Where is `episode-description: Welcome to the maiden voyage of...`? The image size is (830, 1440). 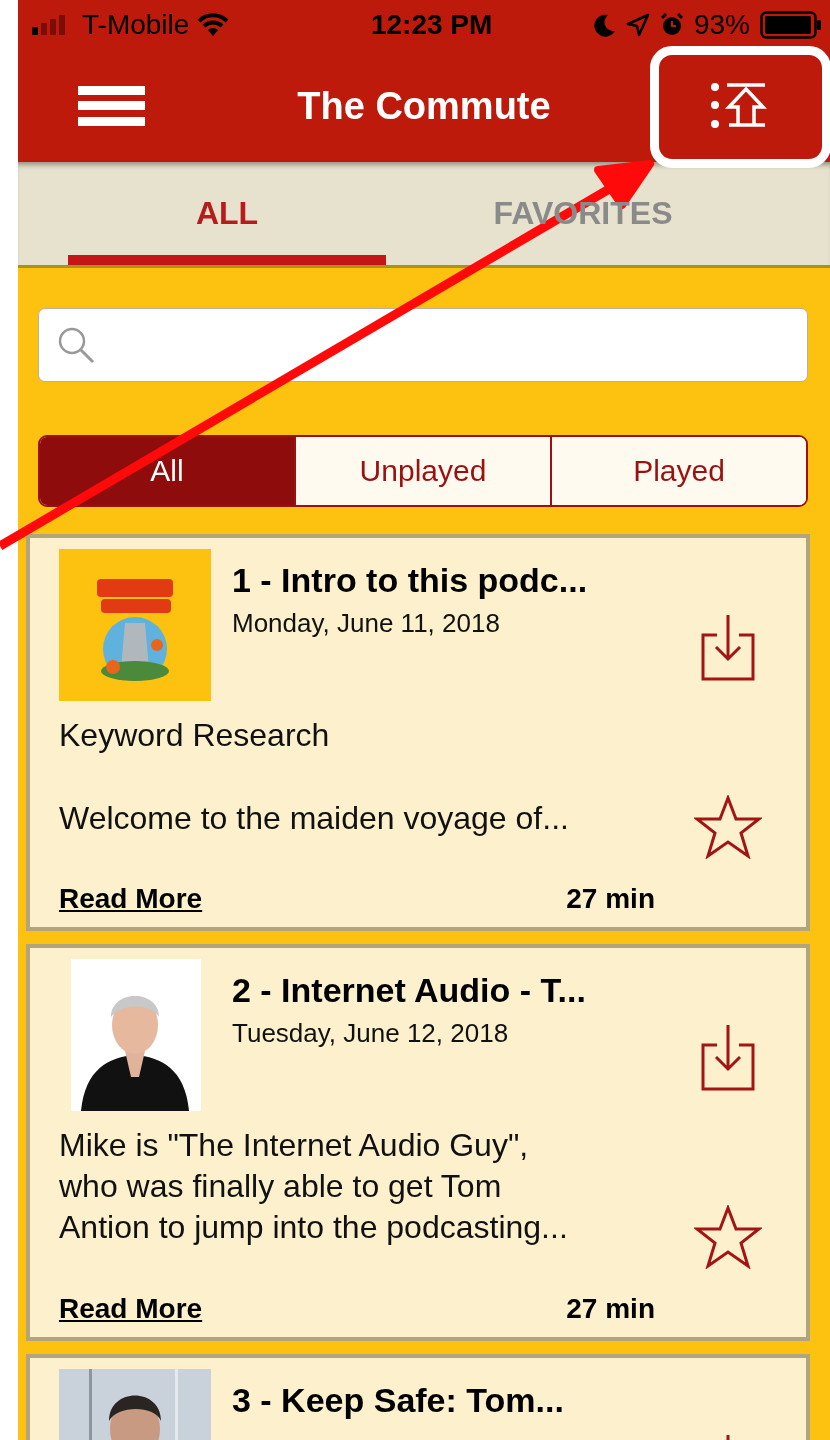
episode-description: Welcome to the maiden voyage of... is located at coordinates (314, 818).